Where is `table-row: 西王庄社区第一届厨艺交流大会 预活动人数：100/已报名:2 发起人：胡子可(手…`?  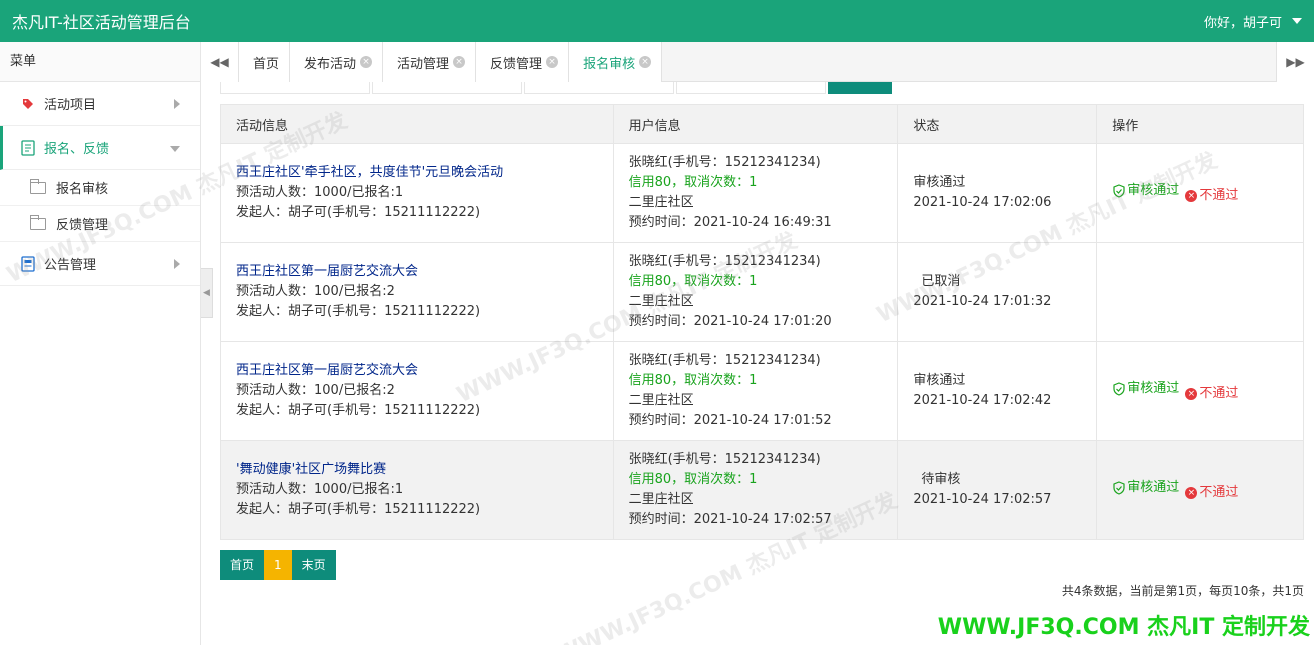
table-row: 西王庄社区第一届厨艺交流大会 预活动人数：100/已报名:2 发起人：胡子可(手… is located at coordinates (762, 391).